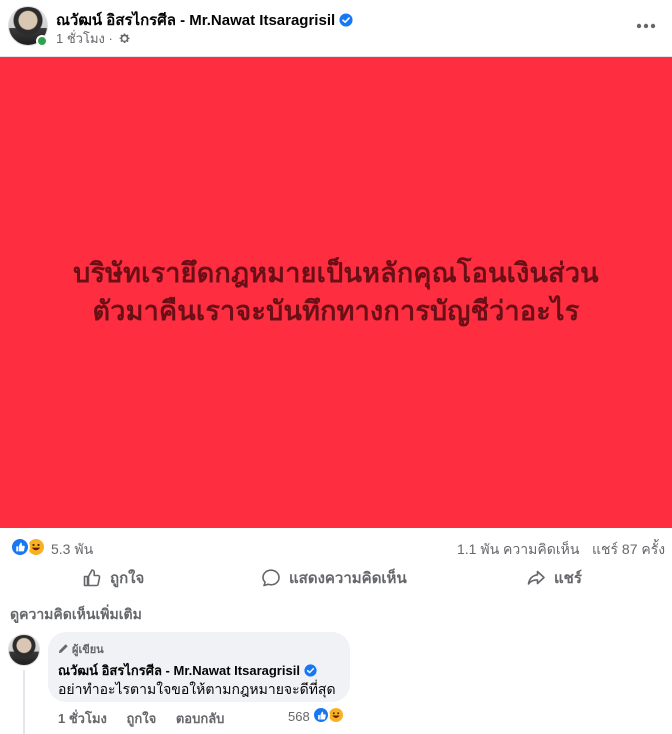 This screenshot has width=672, height=734. What do you see at coordinates (536, 577) in the screenshot?
I see `share-arrow-icon` at bounding box center [536, 577].